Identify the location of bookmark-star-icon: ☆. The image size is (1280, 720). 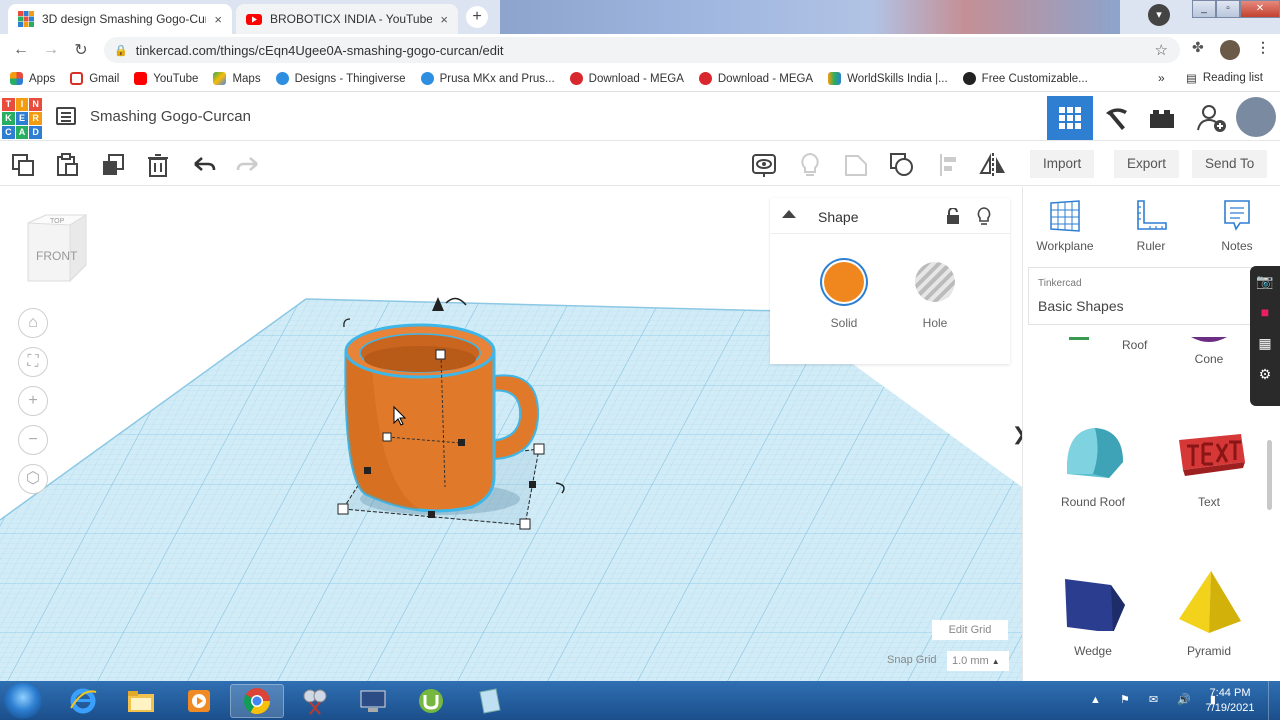
(1161, 50).